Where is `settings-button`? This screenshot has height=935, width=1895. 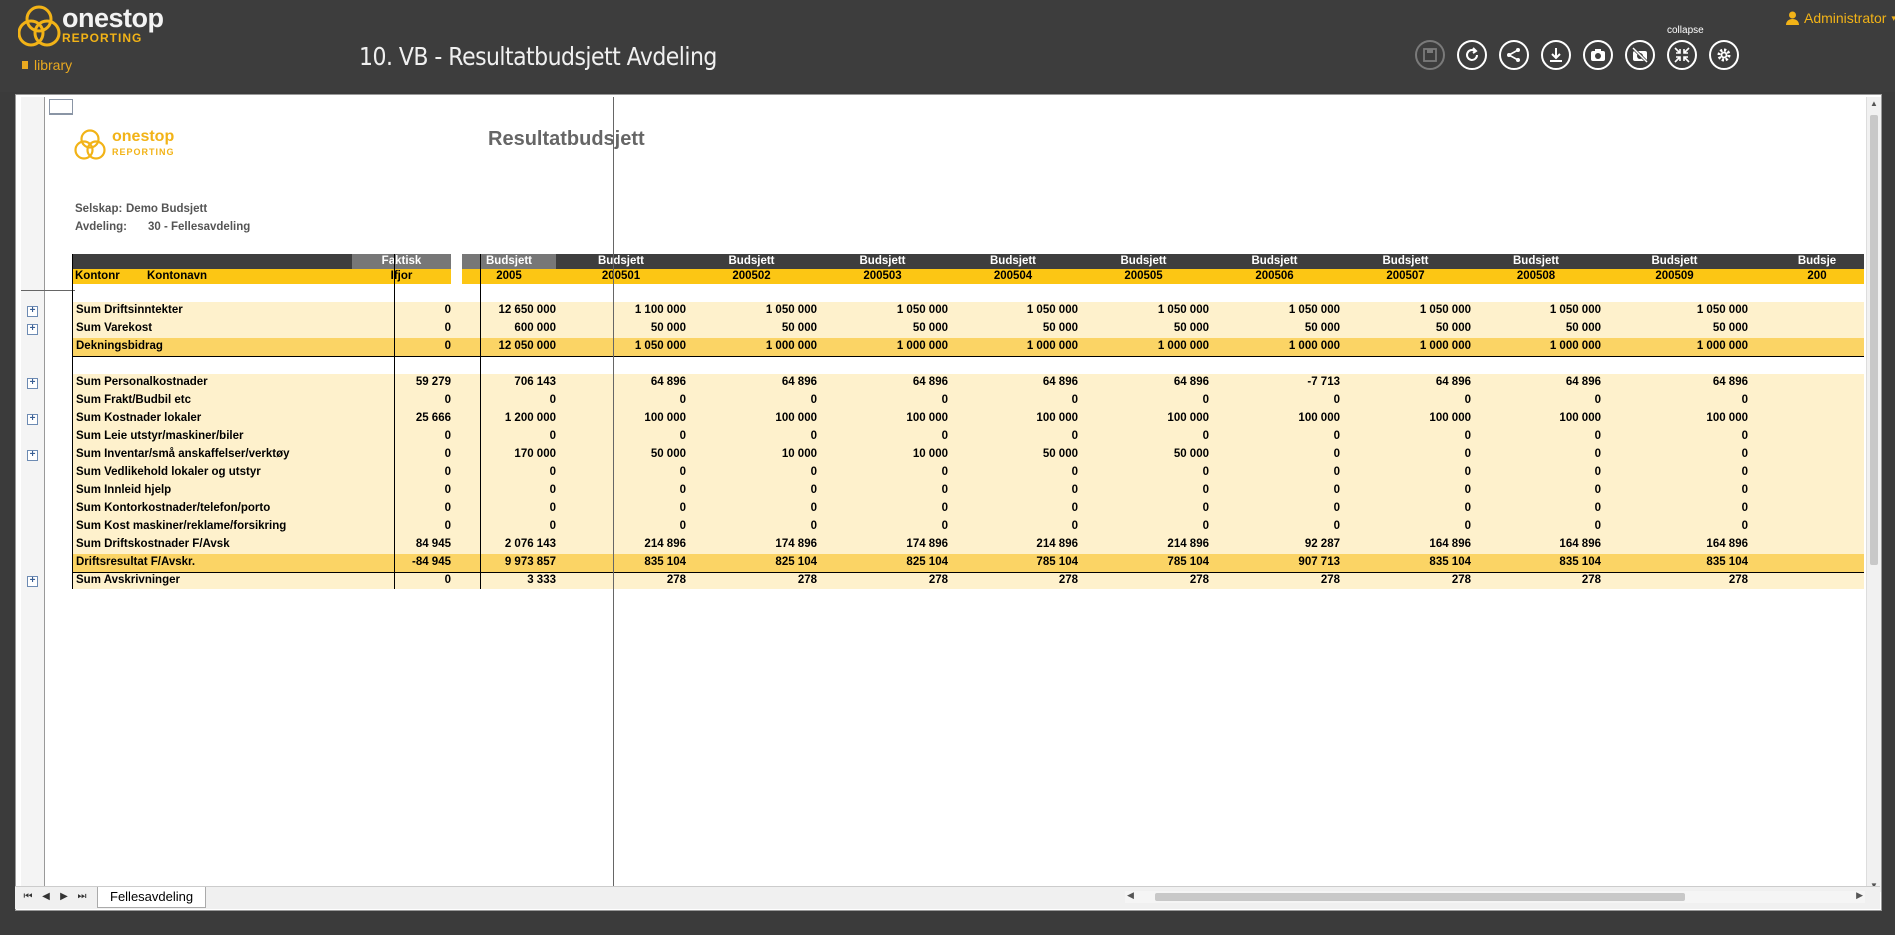
settings-button is located at coordinates (1724, 55).